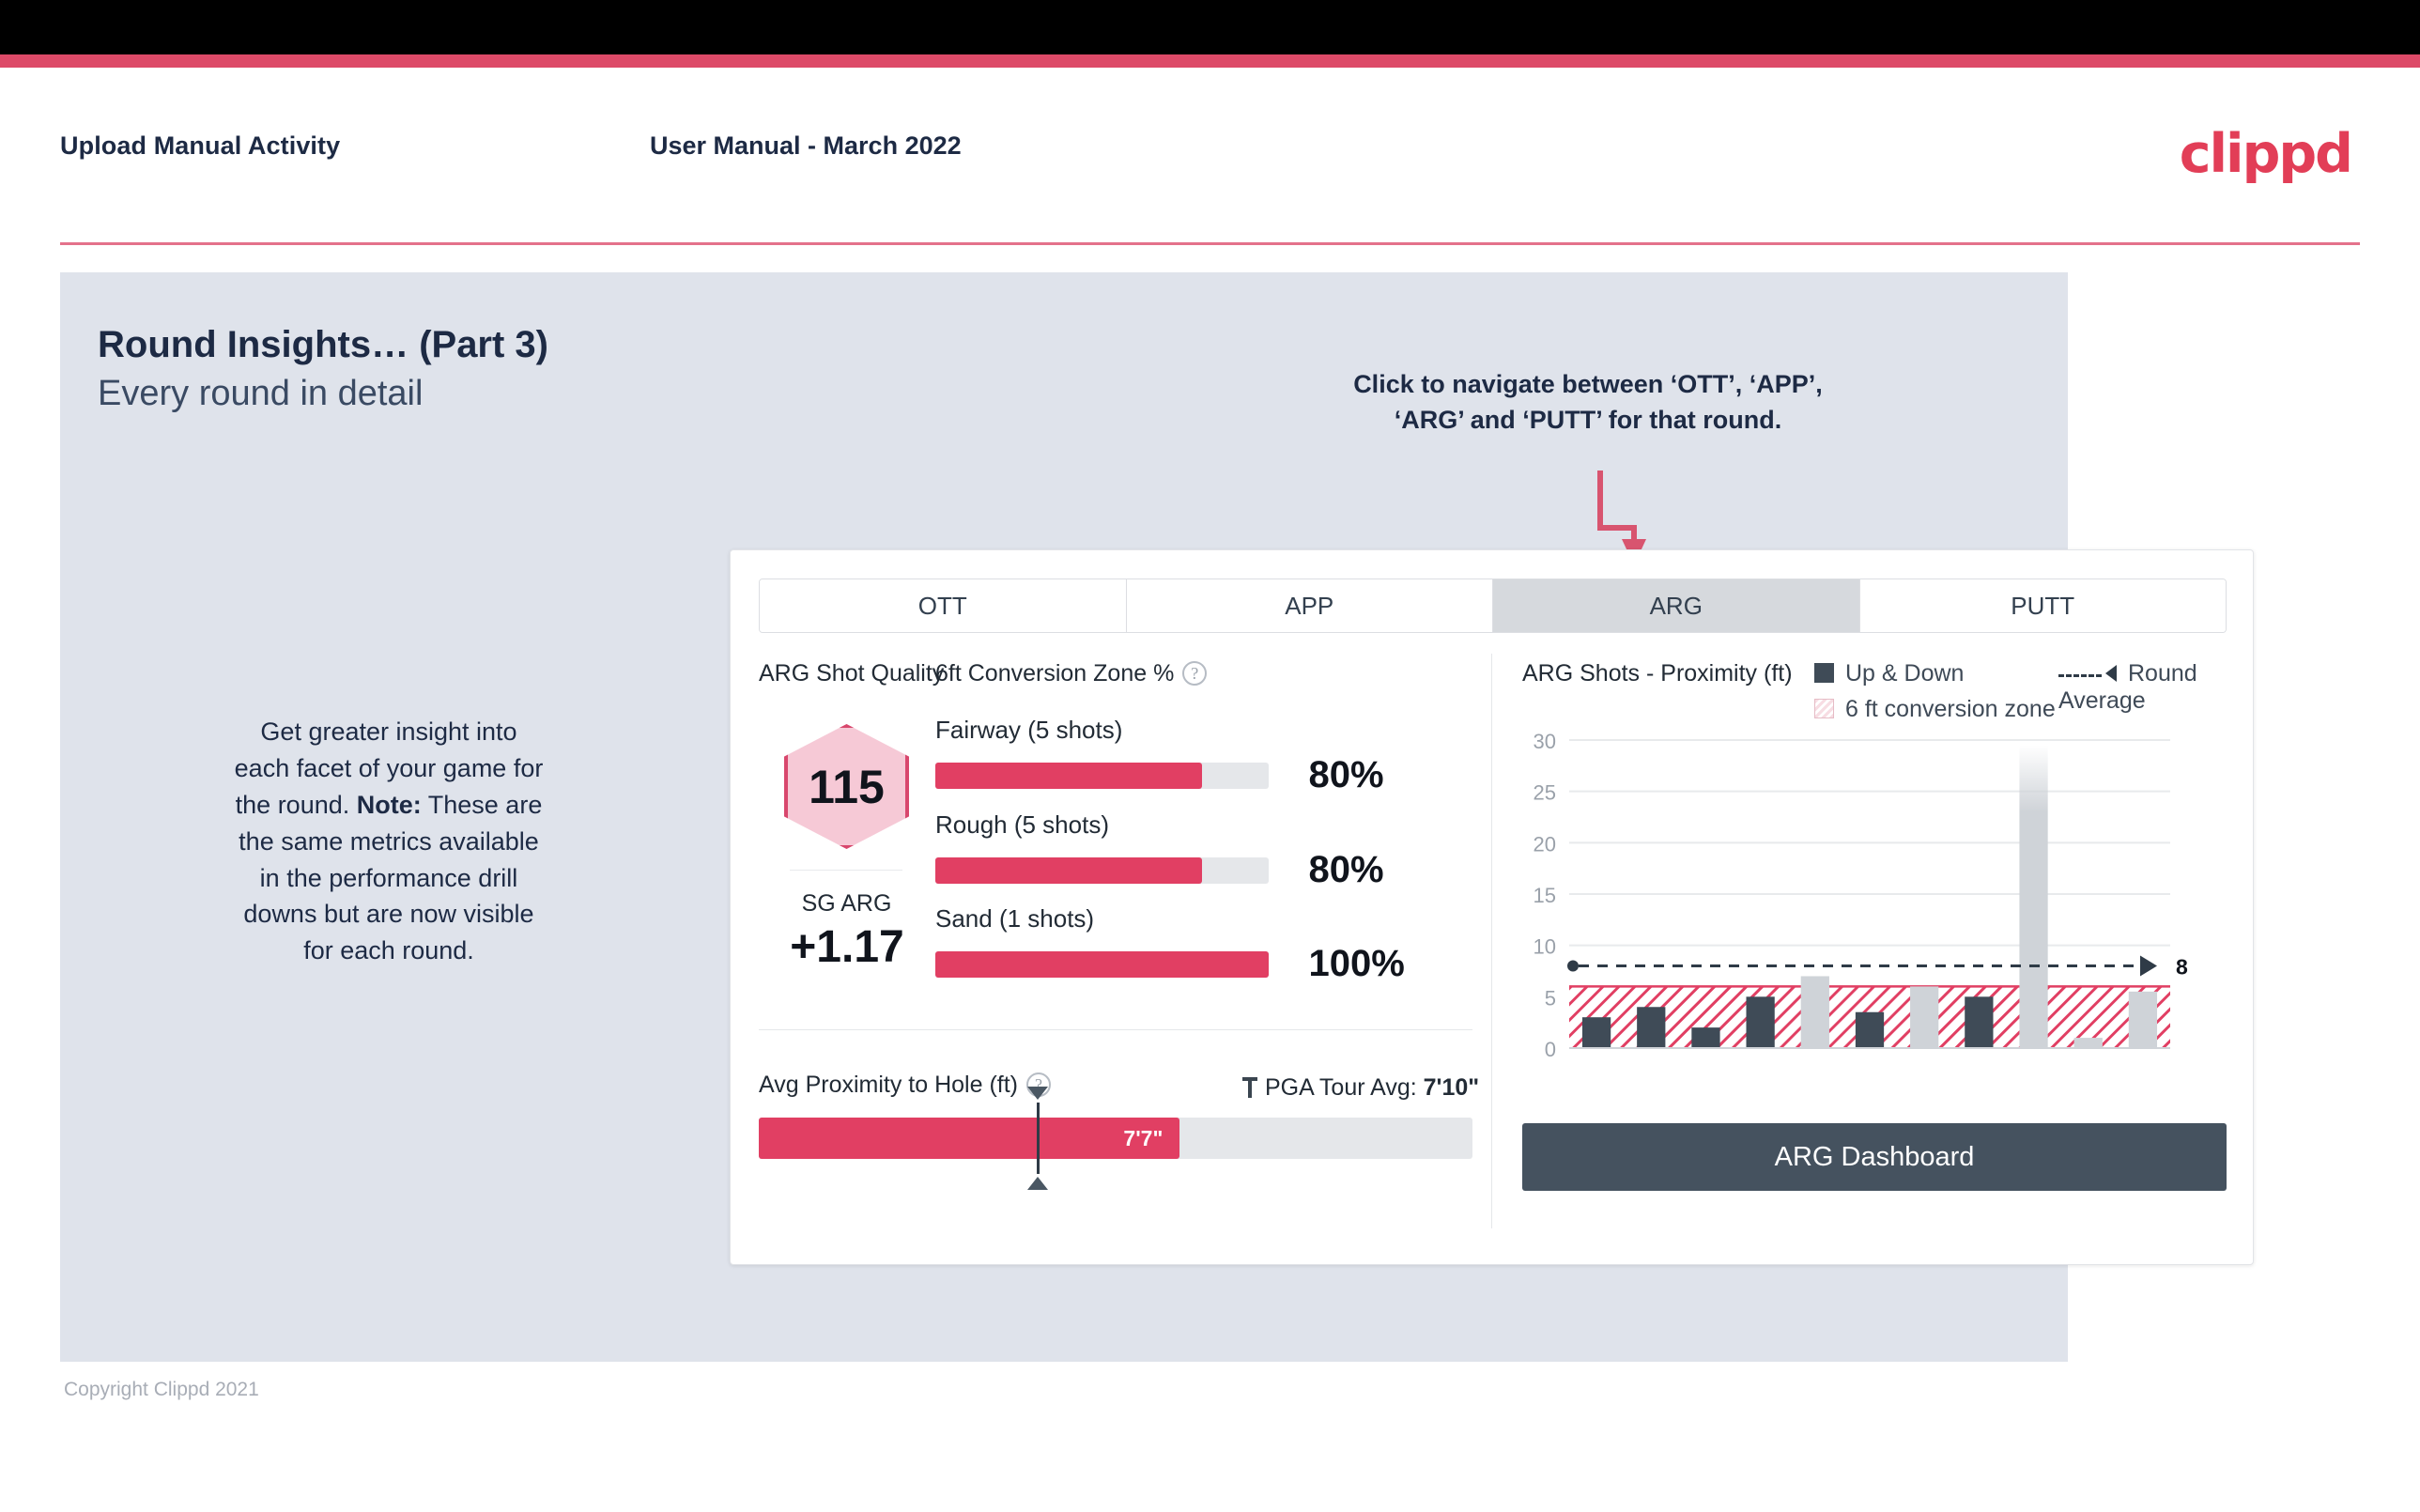 This screenshot has height=1512, width=2420. What do you see at coordinates (846, 870) in the screenshot?
I see `sg-divider` at bounding box center [846, 870].